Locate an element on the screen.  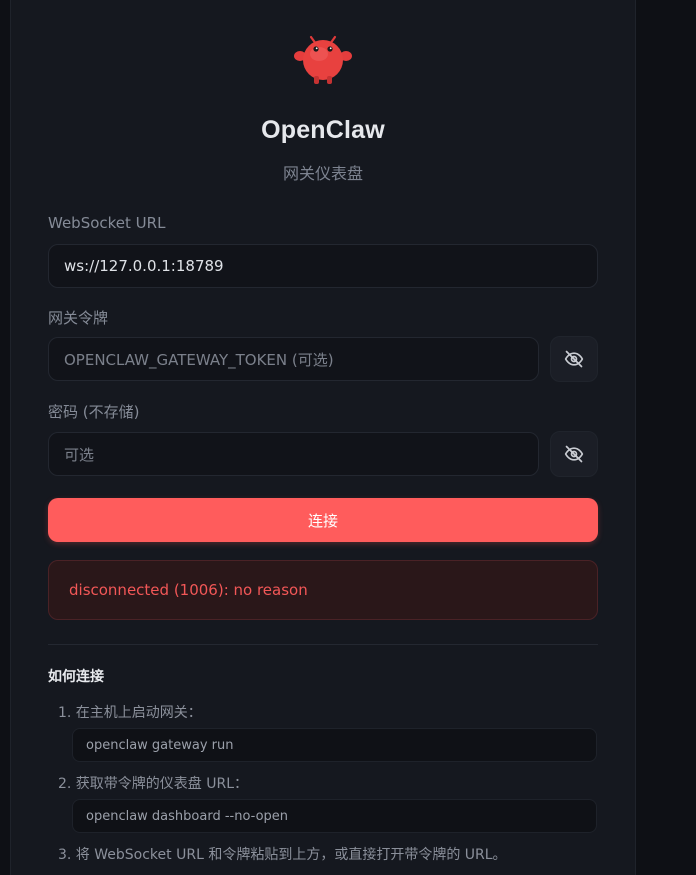
howto-code-2-text: openclaw dashboard --no-open is located at coordinates (187, 816).